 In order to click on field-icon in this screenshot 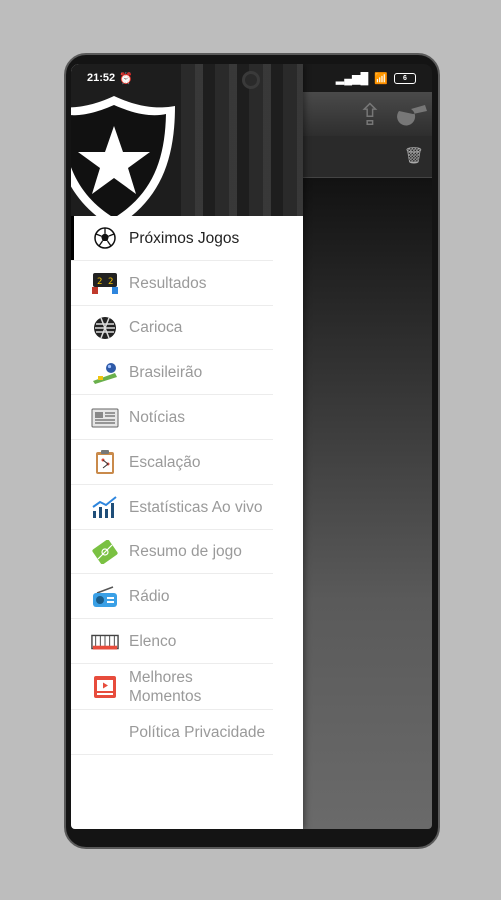, I will do `click(105, 552)`.